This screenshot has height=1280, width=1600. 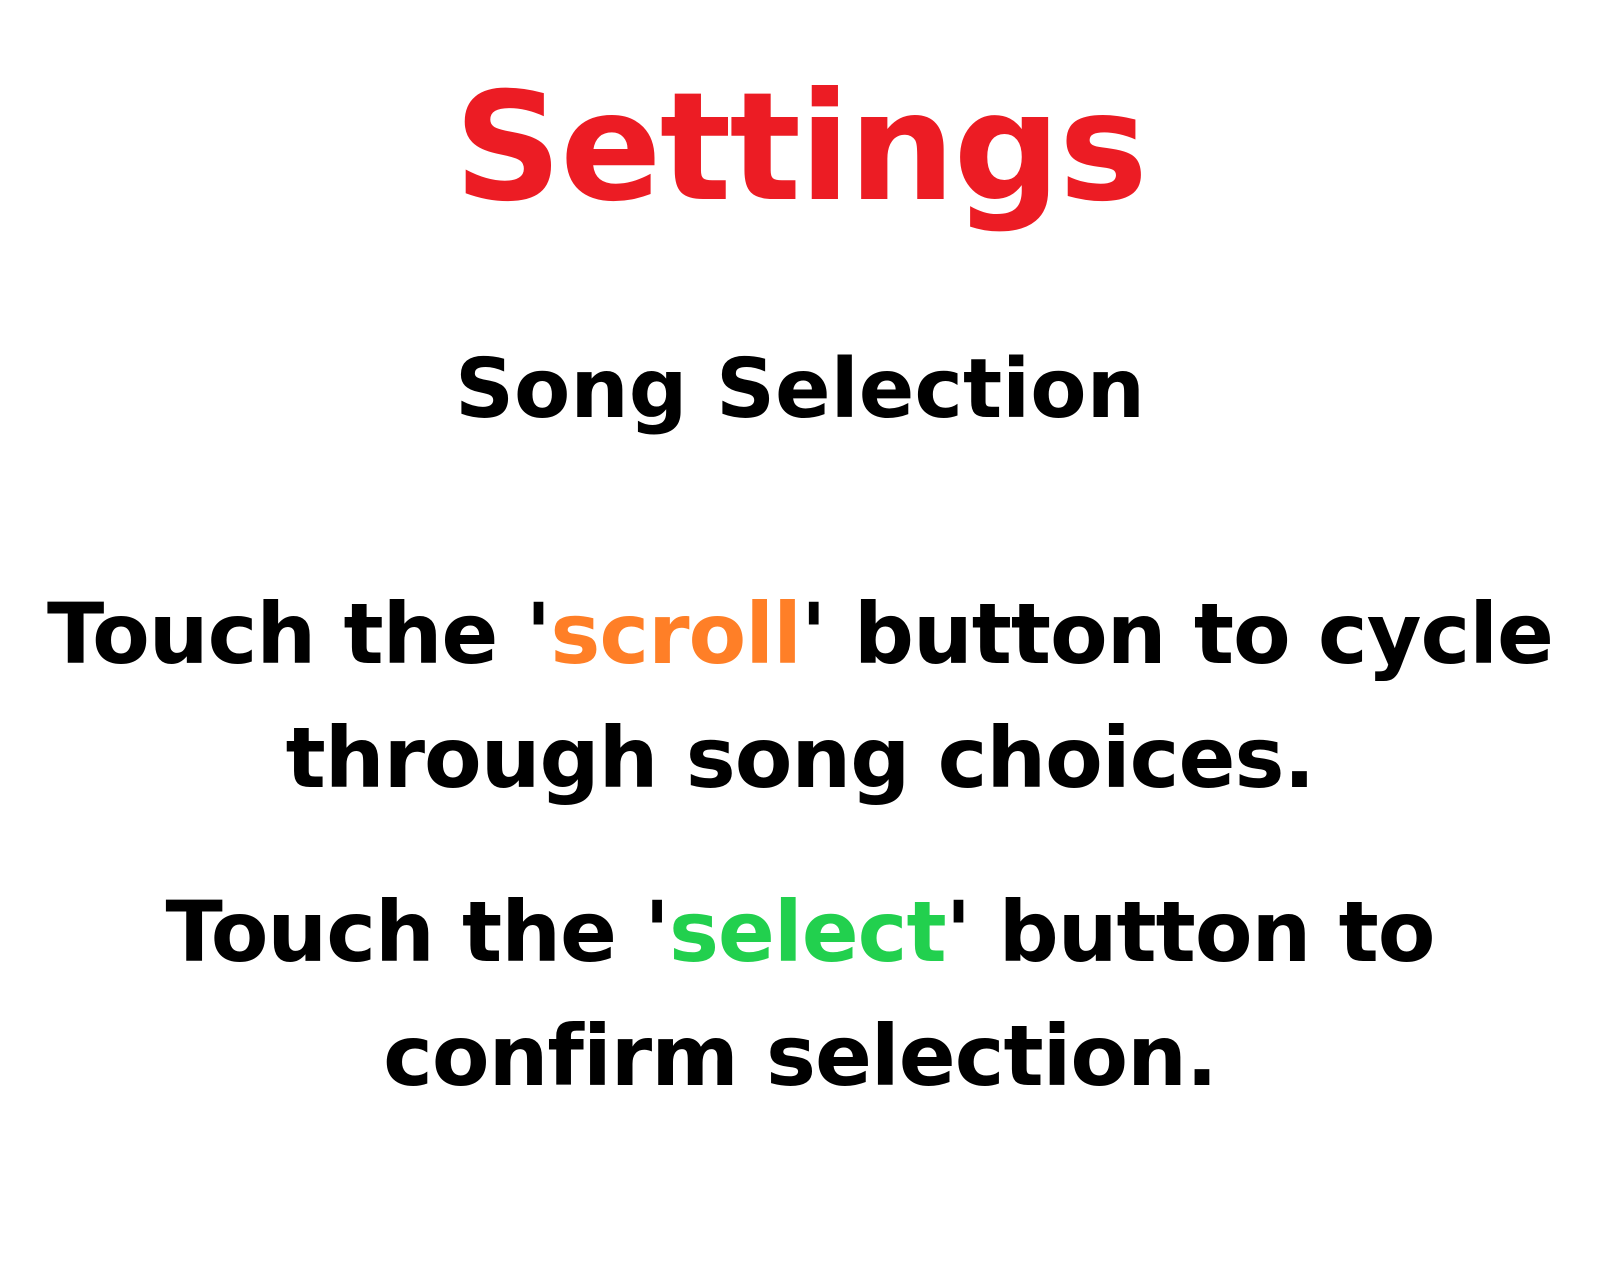 I want to click on select-button-keyword: select, so click(x=807, y=932).